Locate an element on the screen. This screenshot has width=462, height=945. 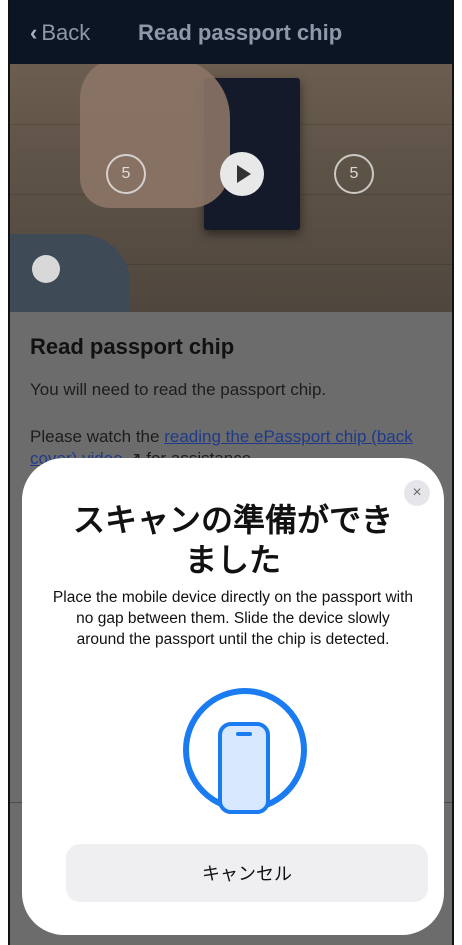
play-icon is located at coordinates (242, 174).